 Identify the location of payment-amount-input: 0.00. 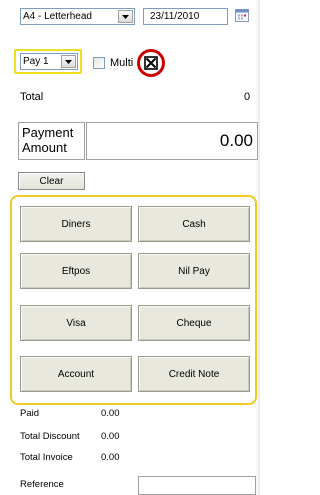
(172, 141).